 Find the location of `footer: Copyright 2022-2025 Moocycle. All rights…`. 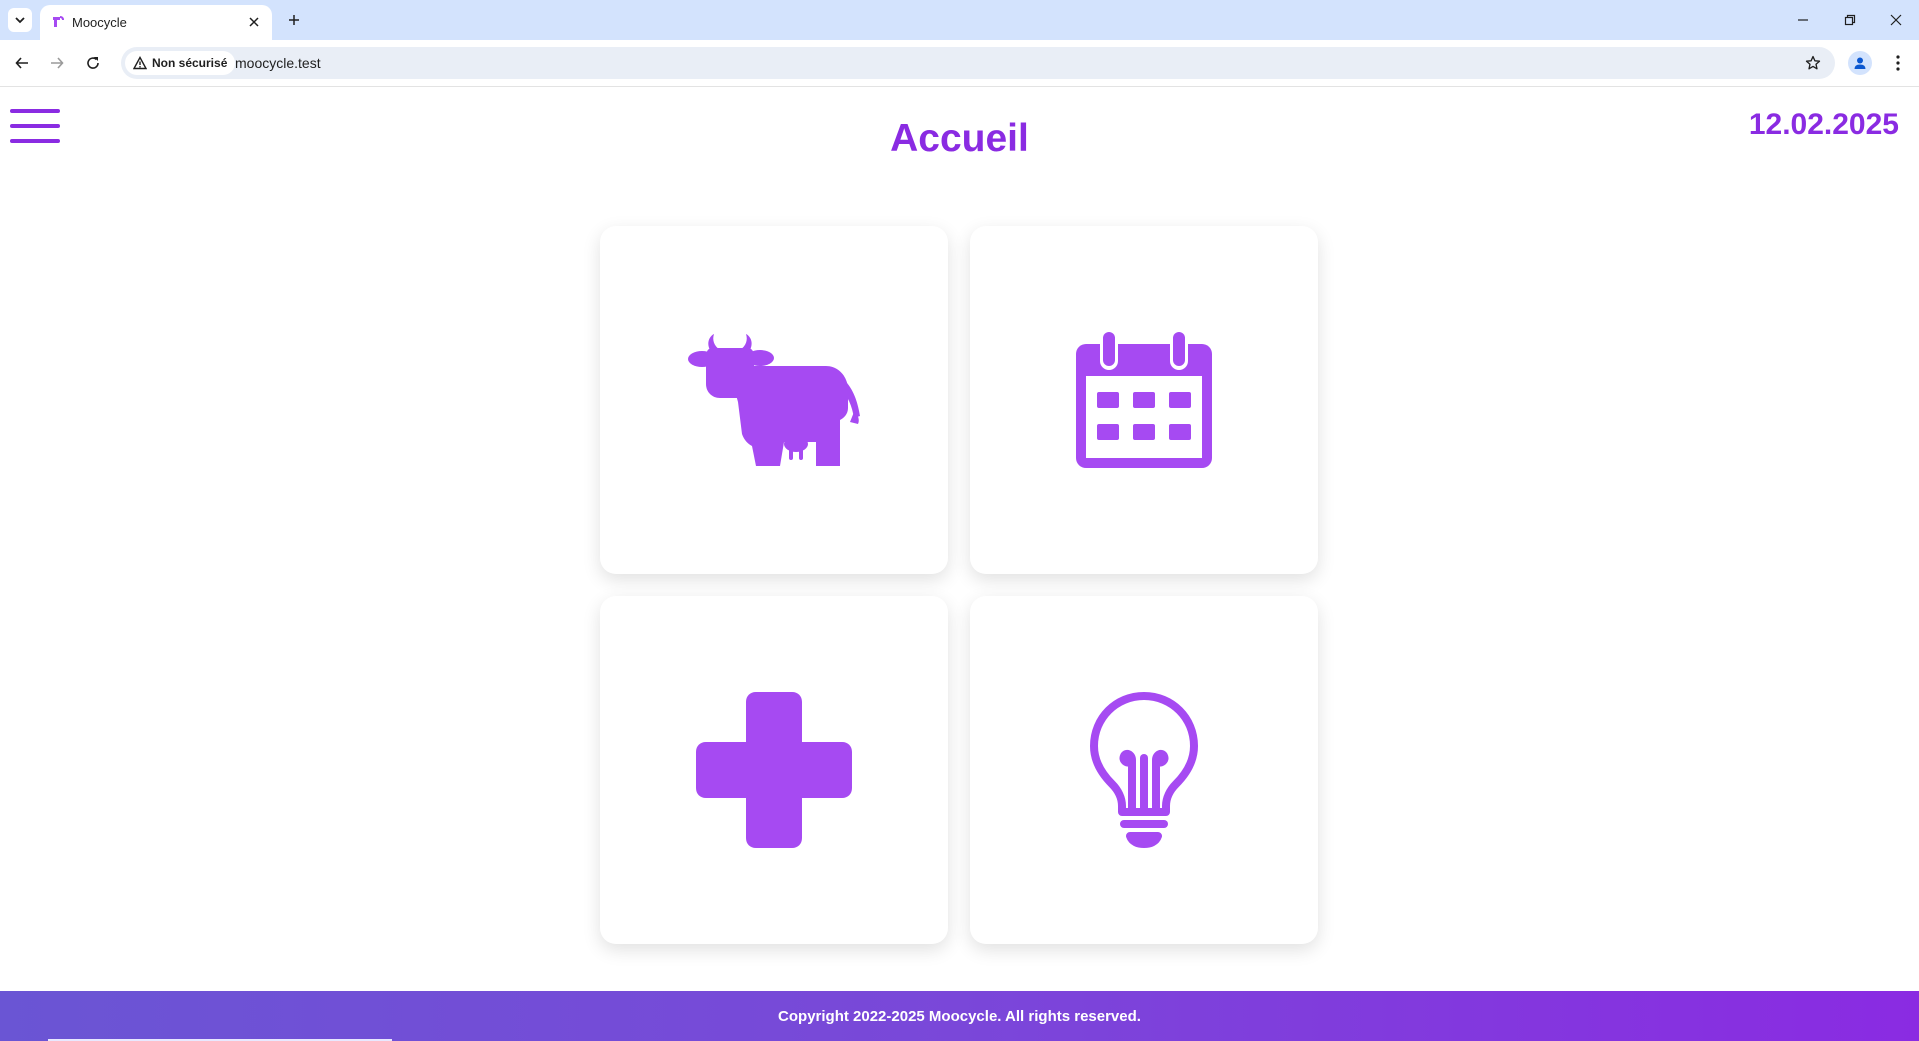

footer: Copyright 2022-2025 Moocycle. All rights… is located at coordinates (959, 1016).